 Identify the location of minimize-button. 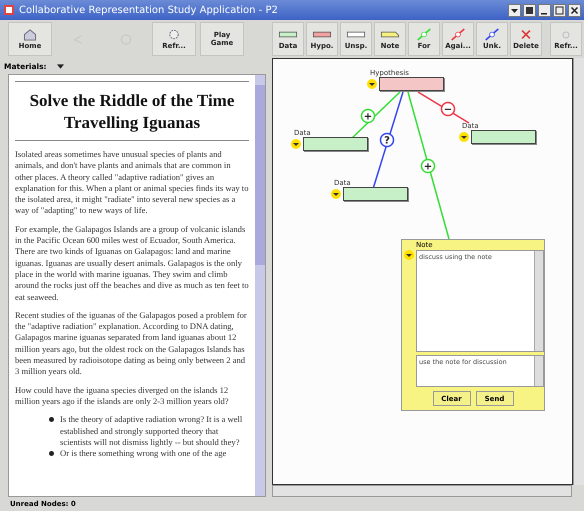
(544, 10).